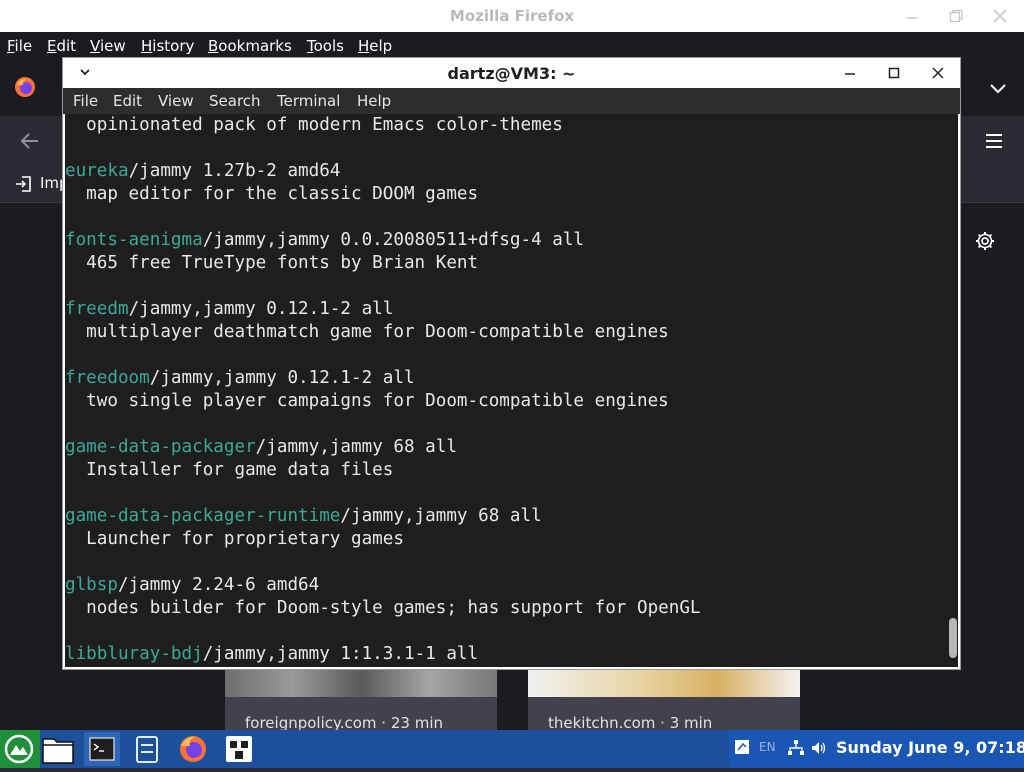 Image resolution: width=1024 pixels, height=772 pixels. What do you see at coordinates (383, 171) in the screenshot?
I see `terminal-line: eureka/jammy 1.27b-2 amd64` at bounding box center [383, 171].